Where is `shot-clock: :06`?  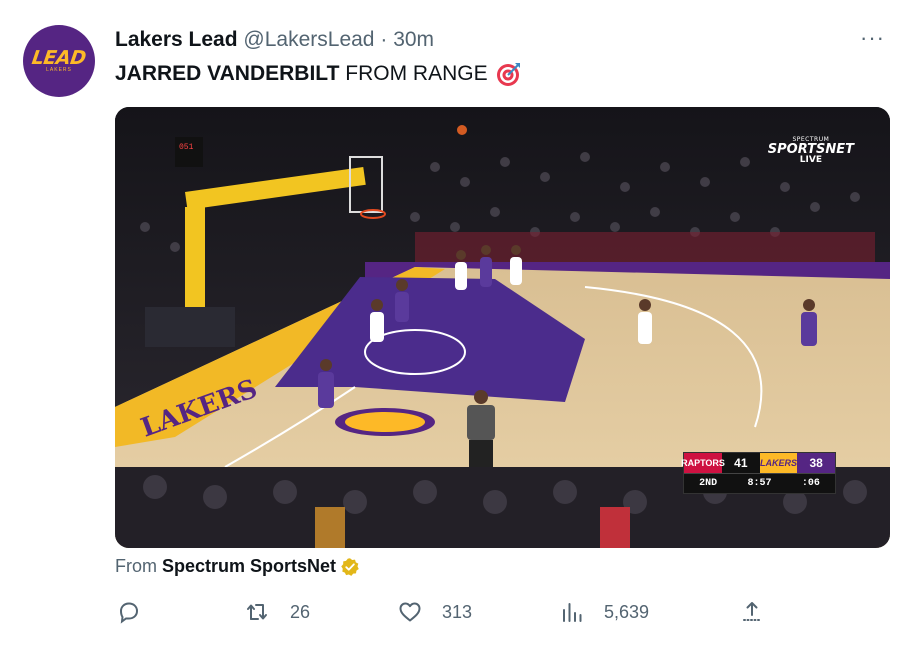 shot-clock: :06 is located at coordinates (810, 483).